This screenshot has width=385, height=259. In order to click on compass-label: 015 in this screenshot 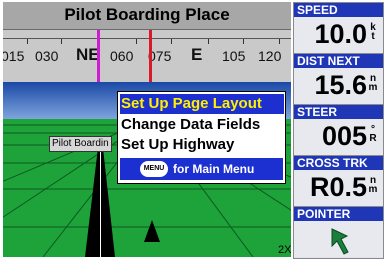, I will do `click(14, 56)`.